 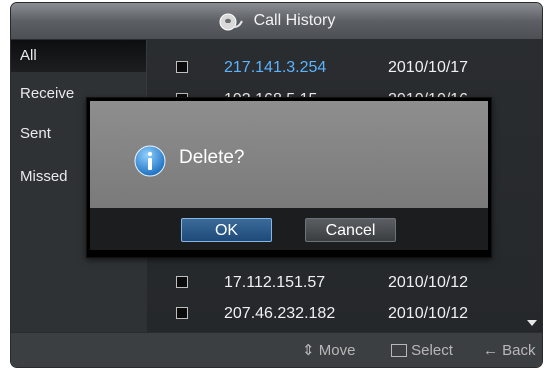 What do you see at coordinates (428, 67) in the screenshot?
I see `call-date: 2010/10/17` at bounding box center [428, 67].